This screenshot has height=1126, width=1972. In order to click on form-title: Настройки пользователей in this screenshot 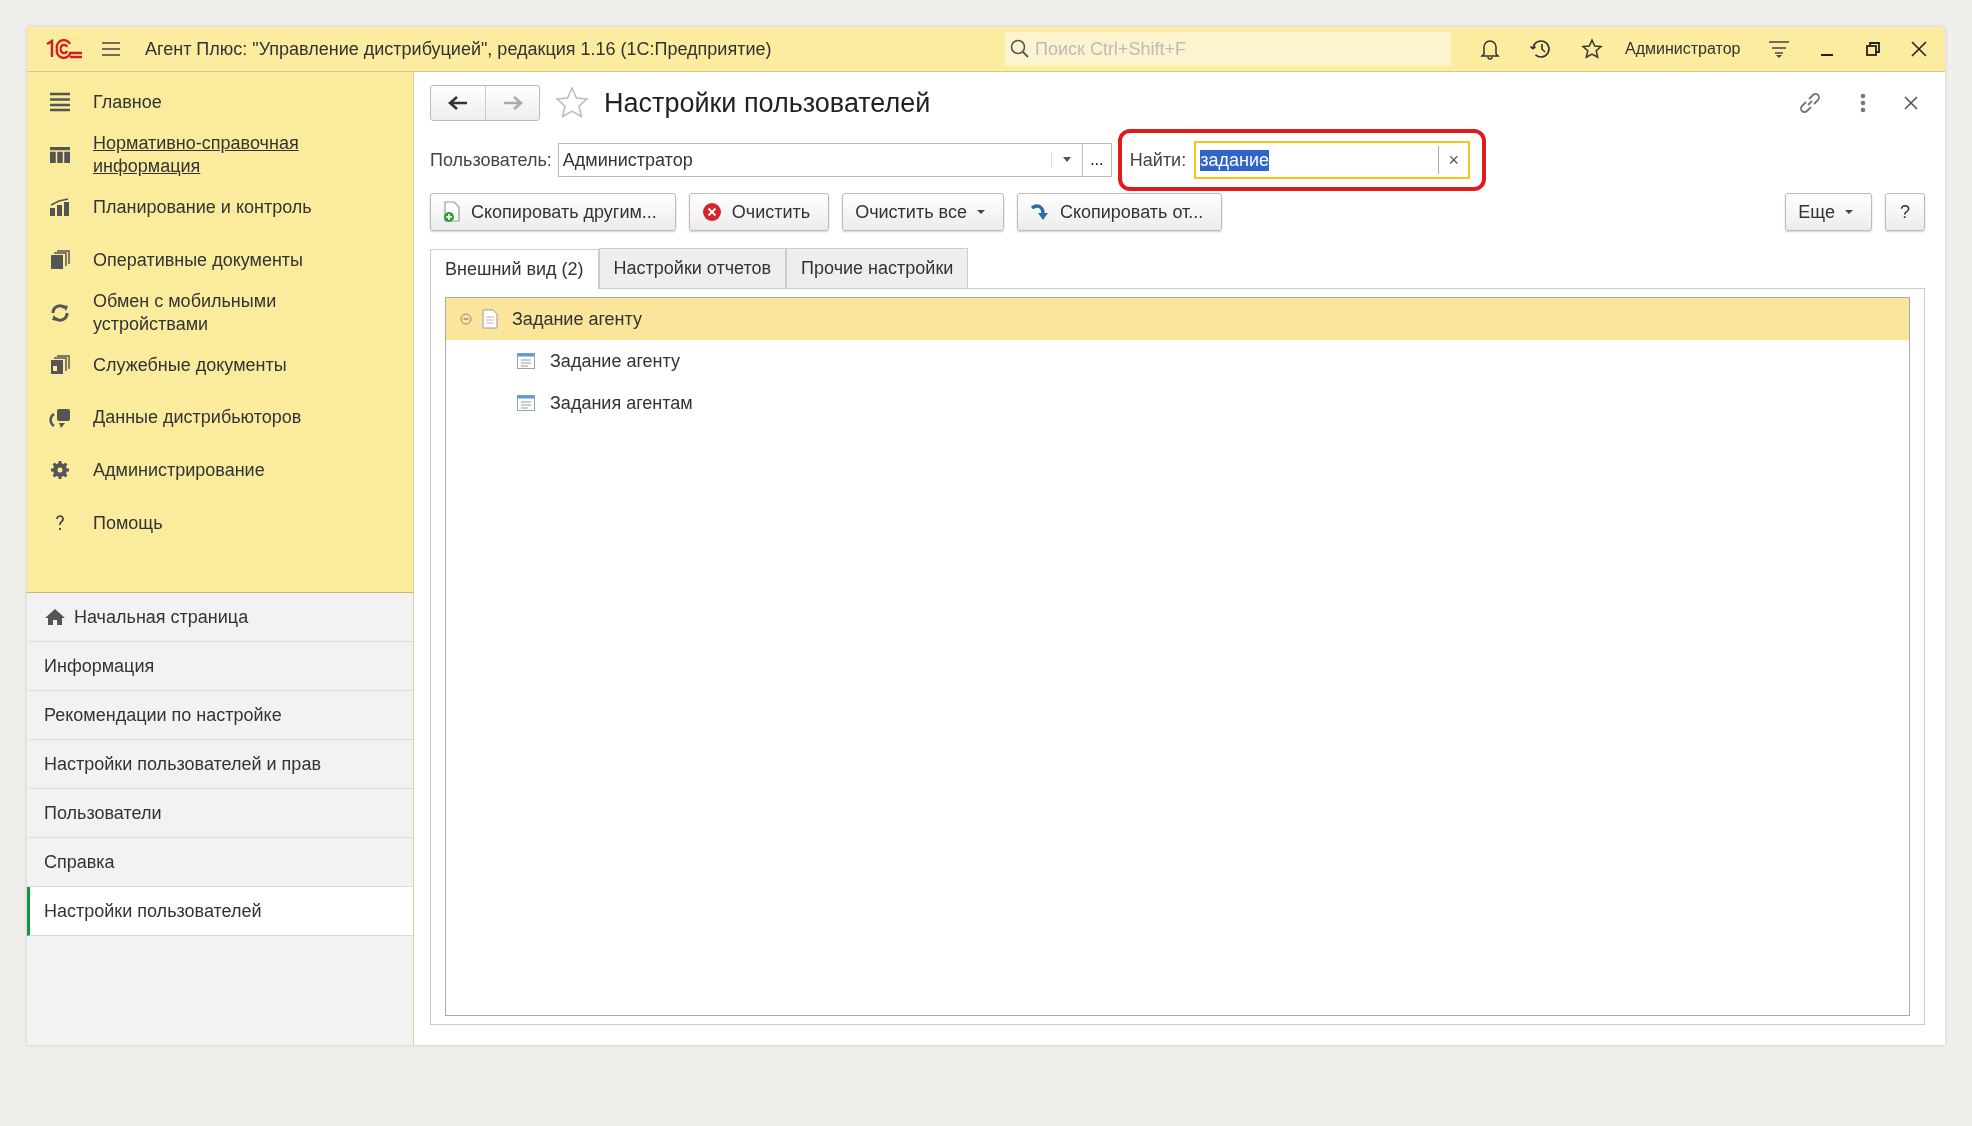, I will do `click(768, 103)`.